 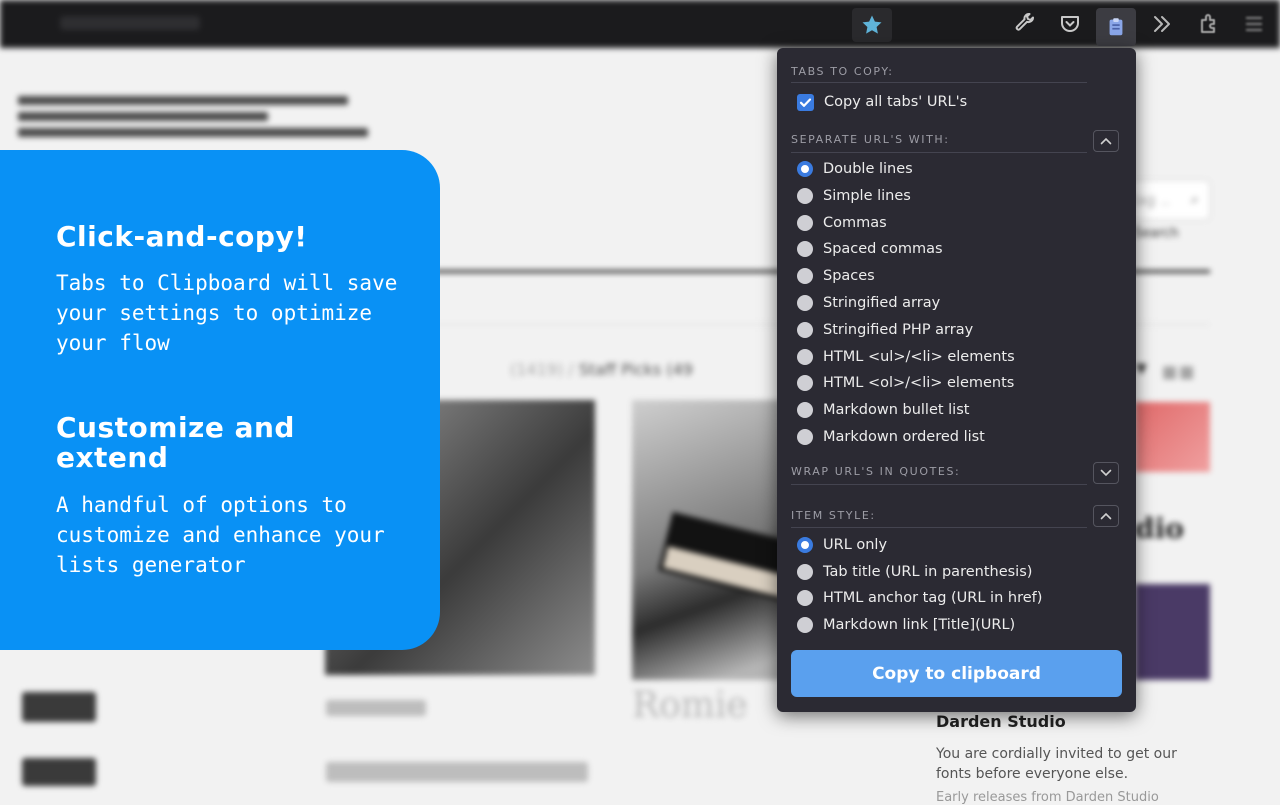 I want to click on separator-option: Double lines, so click(x=855, y=169).